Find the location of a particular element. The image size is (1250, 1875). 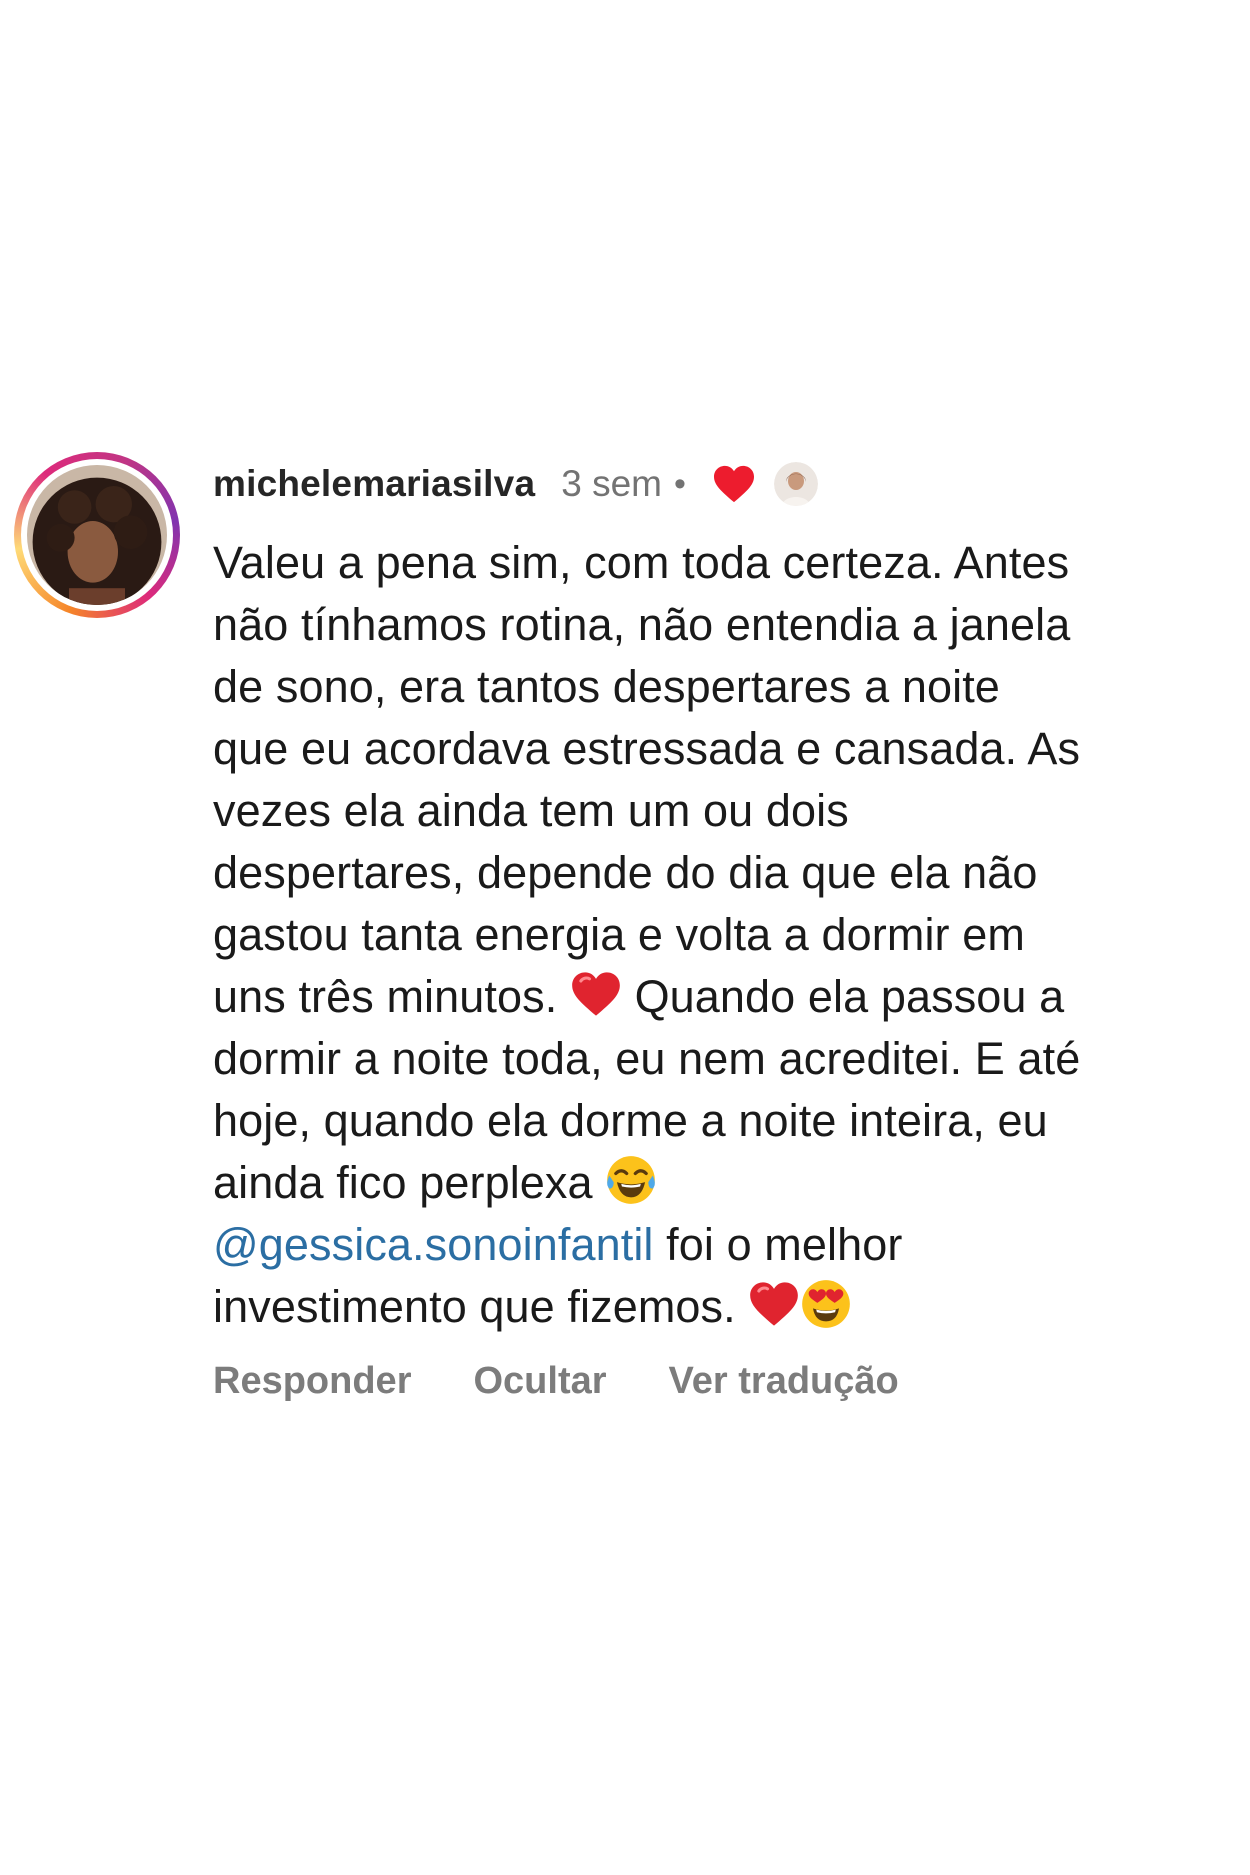

comment-actions: Responder Ocultar Ver tradução is located at coordinates (718, 1381).